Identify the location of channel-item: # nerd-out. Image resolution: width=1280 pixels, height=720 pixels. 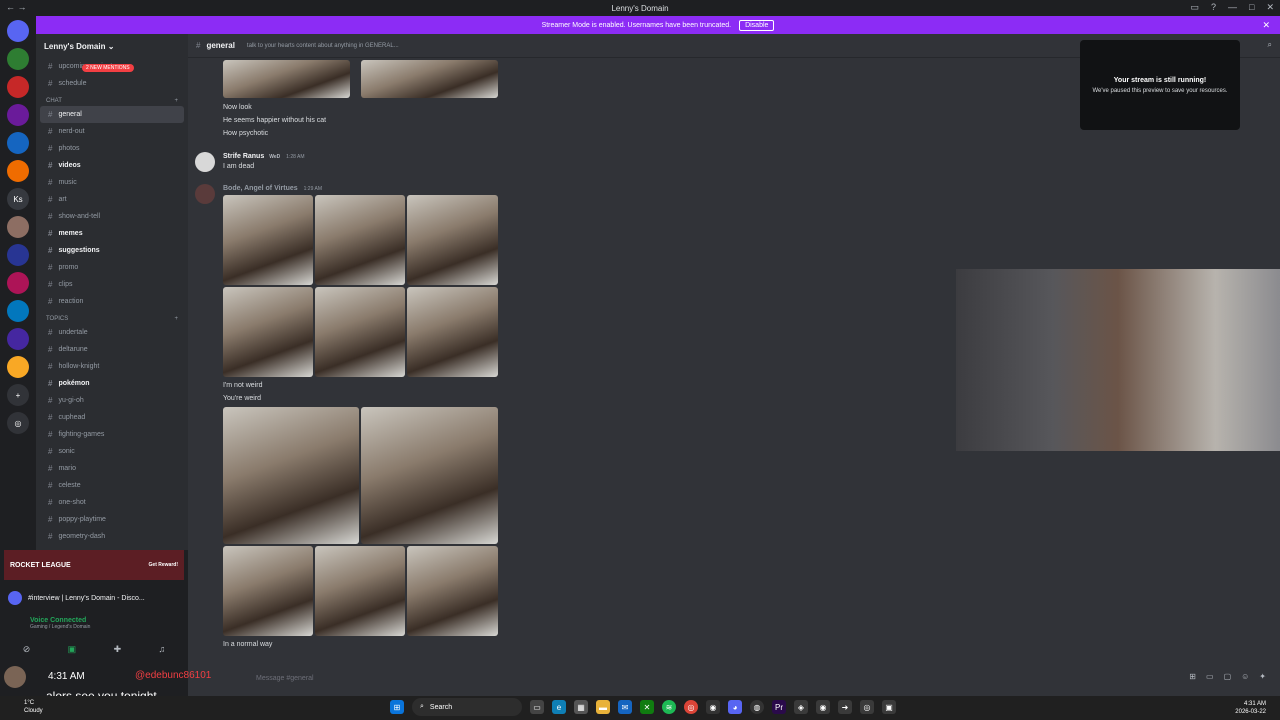
(112, 131).